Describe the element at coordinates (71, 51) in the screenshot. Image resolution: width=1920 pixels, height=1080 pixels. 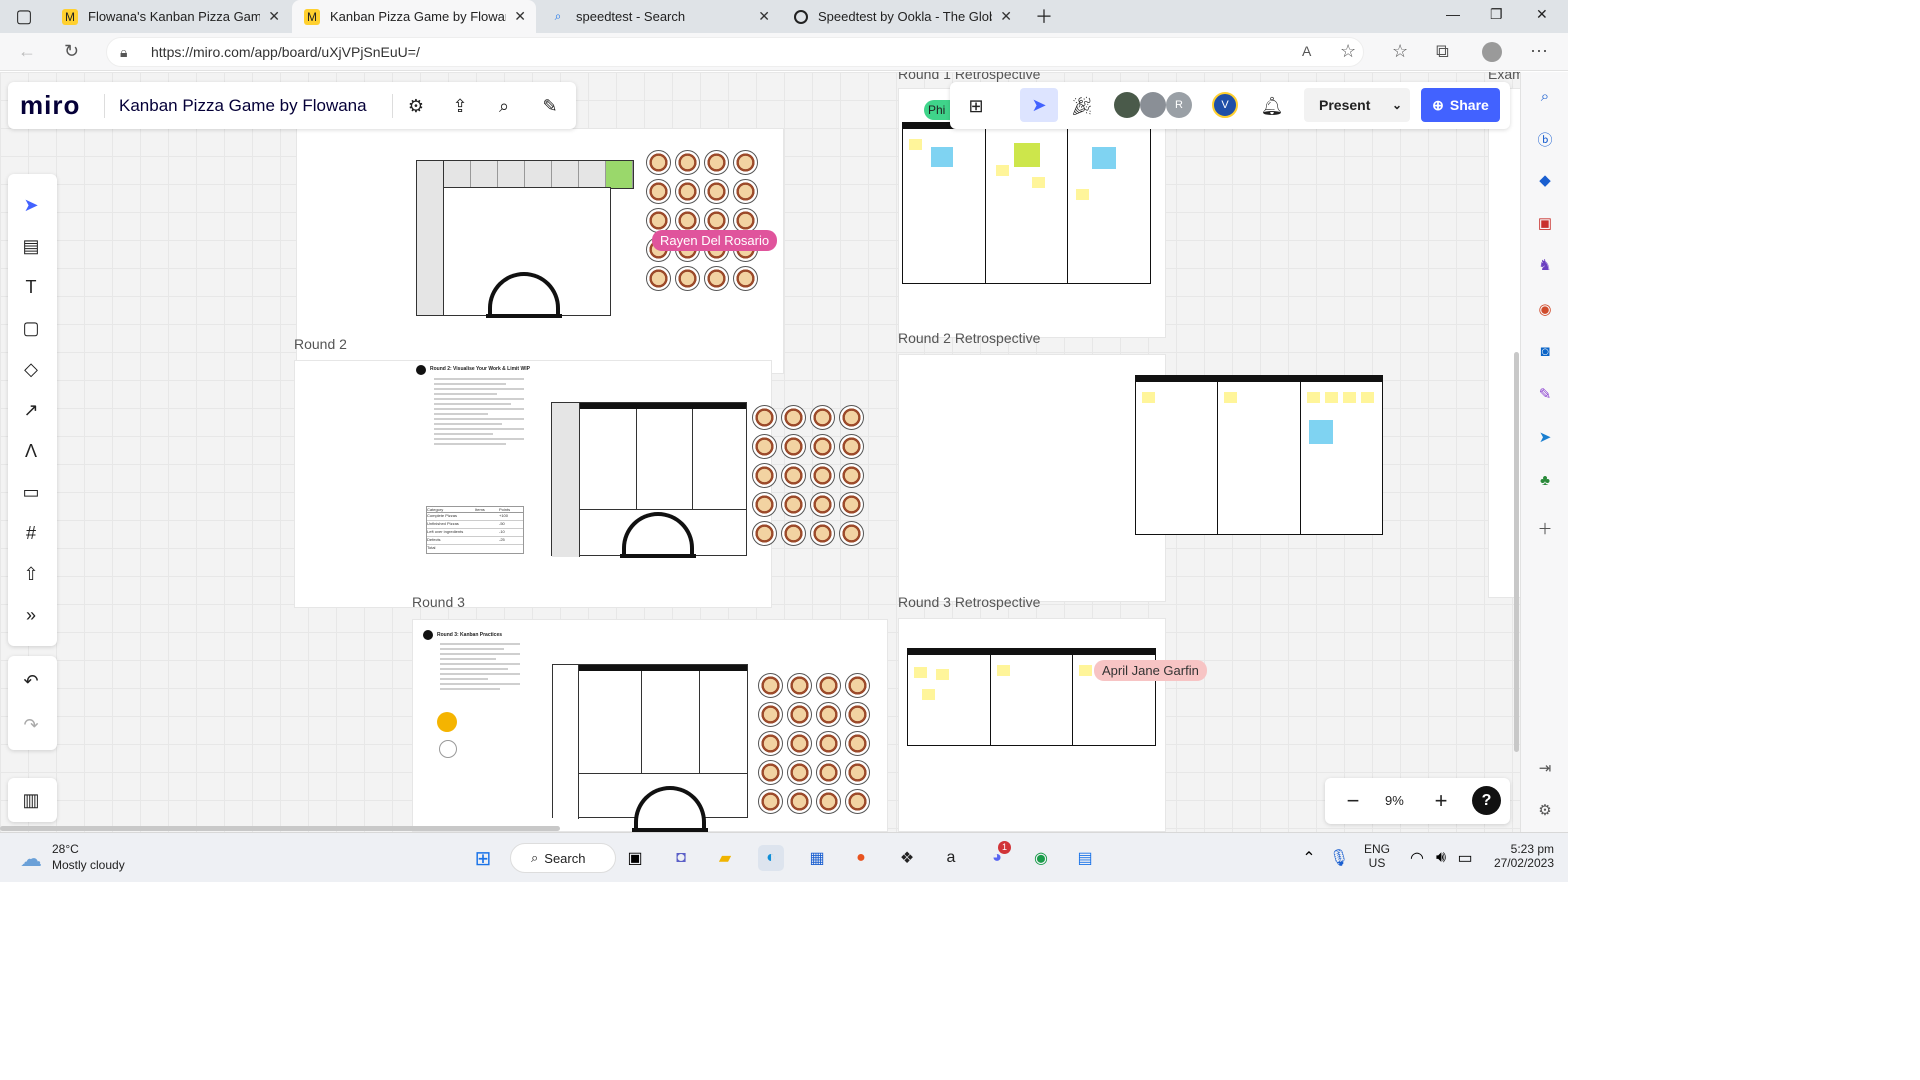
I see `refresh-icon: ↻` at that location.